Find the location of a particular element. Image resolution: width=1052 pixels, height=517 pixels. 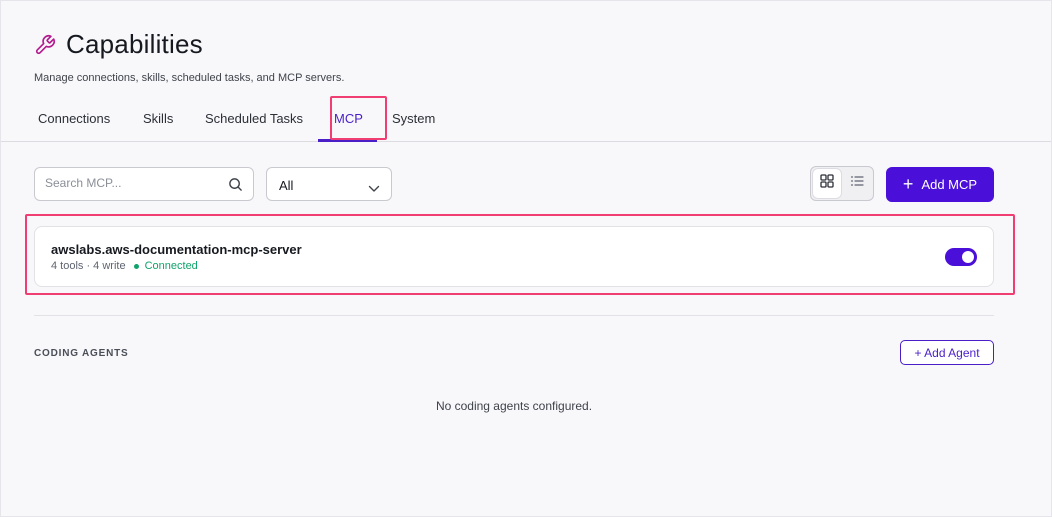

add-mcp-button: + Add MCP is located at coordinates (940, 184).